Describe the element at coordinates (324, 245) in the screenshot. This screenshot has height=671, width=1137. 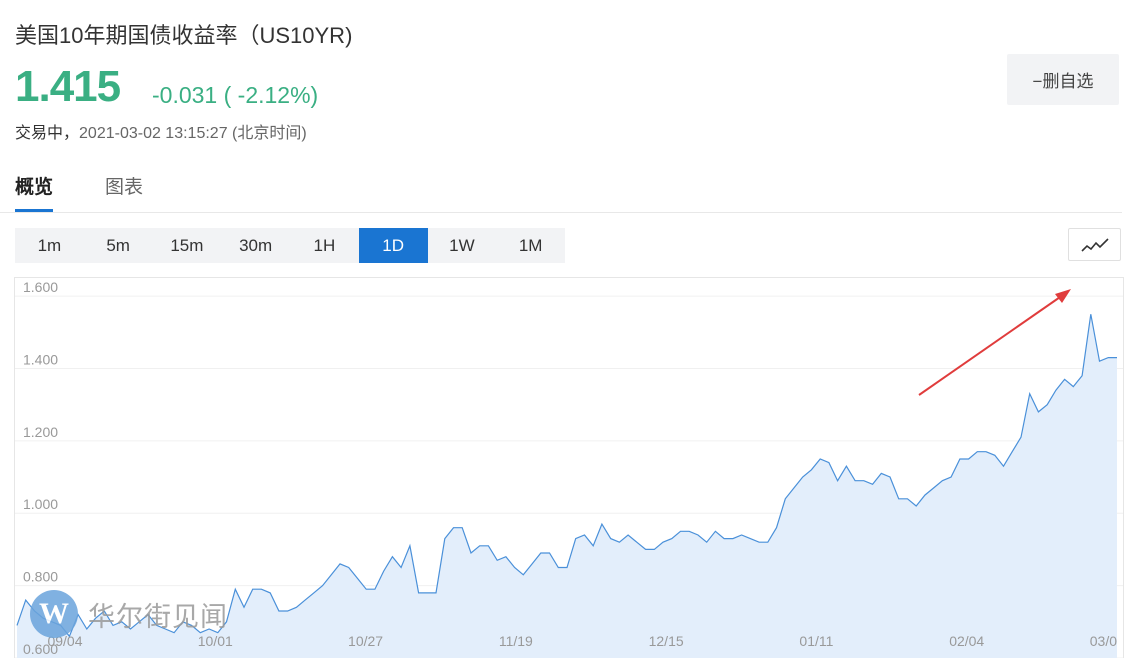
I see `period-1h: 1H` at that location.